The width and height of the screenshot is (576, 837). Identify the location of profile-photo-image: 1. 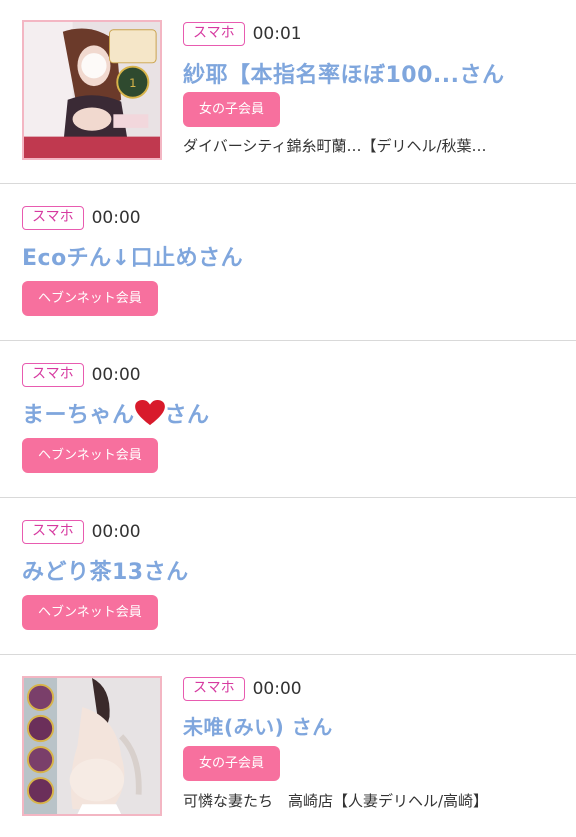
(92, 90).